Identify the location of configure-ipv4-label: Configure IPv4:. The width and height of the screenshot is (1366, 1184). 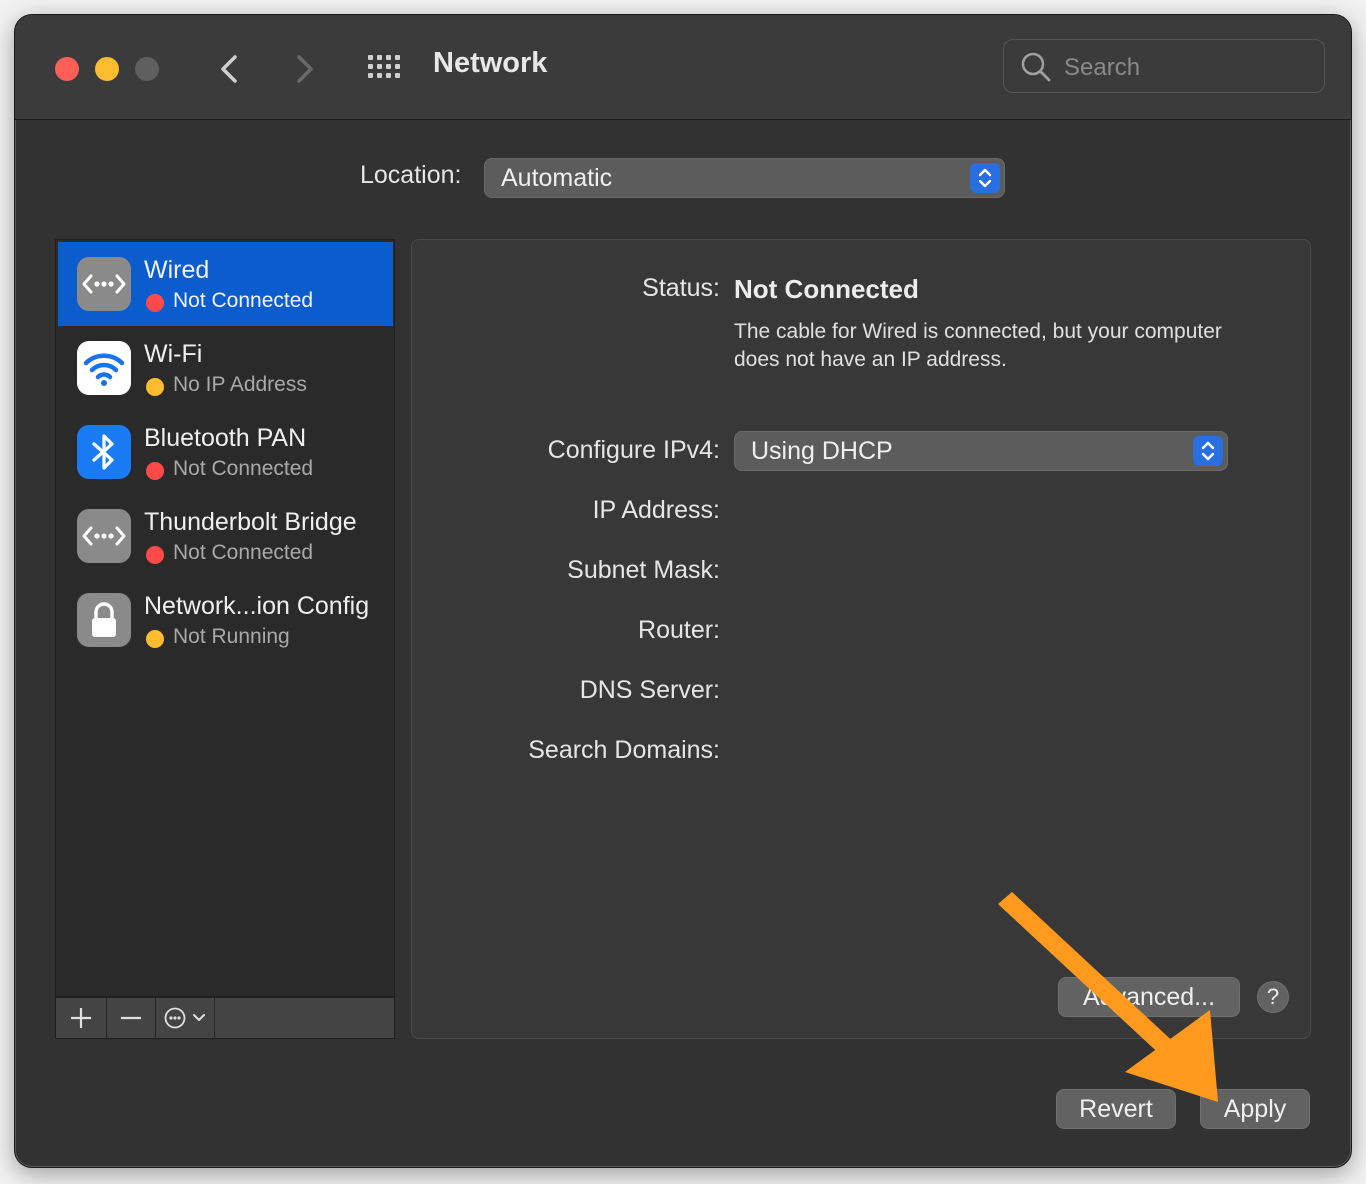
(633, 450).